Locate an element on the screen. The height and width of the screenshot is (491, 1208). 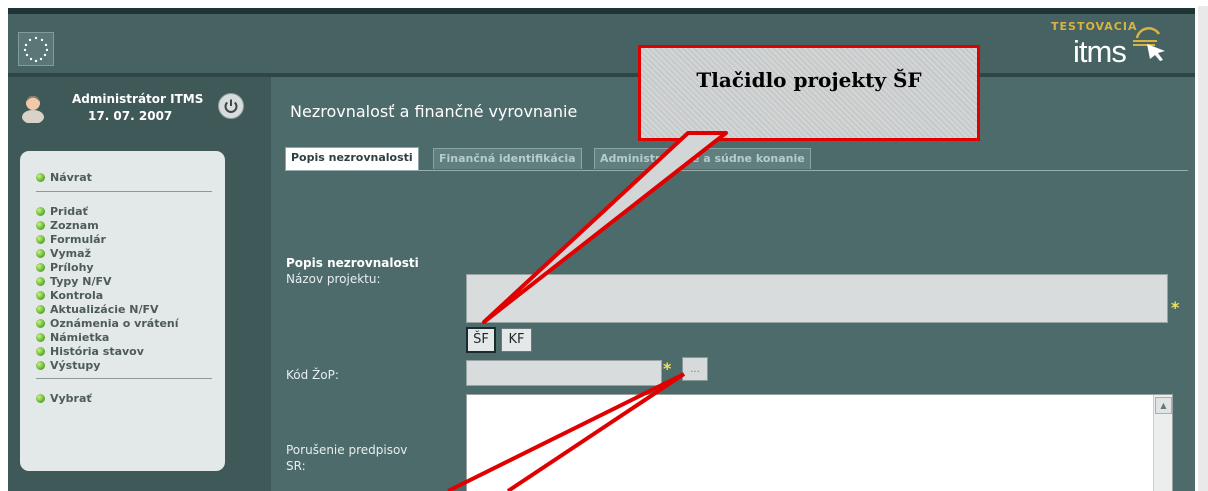
sidebar-item-label: Aktualizácie N/FV is located at coordinates (104, 309).